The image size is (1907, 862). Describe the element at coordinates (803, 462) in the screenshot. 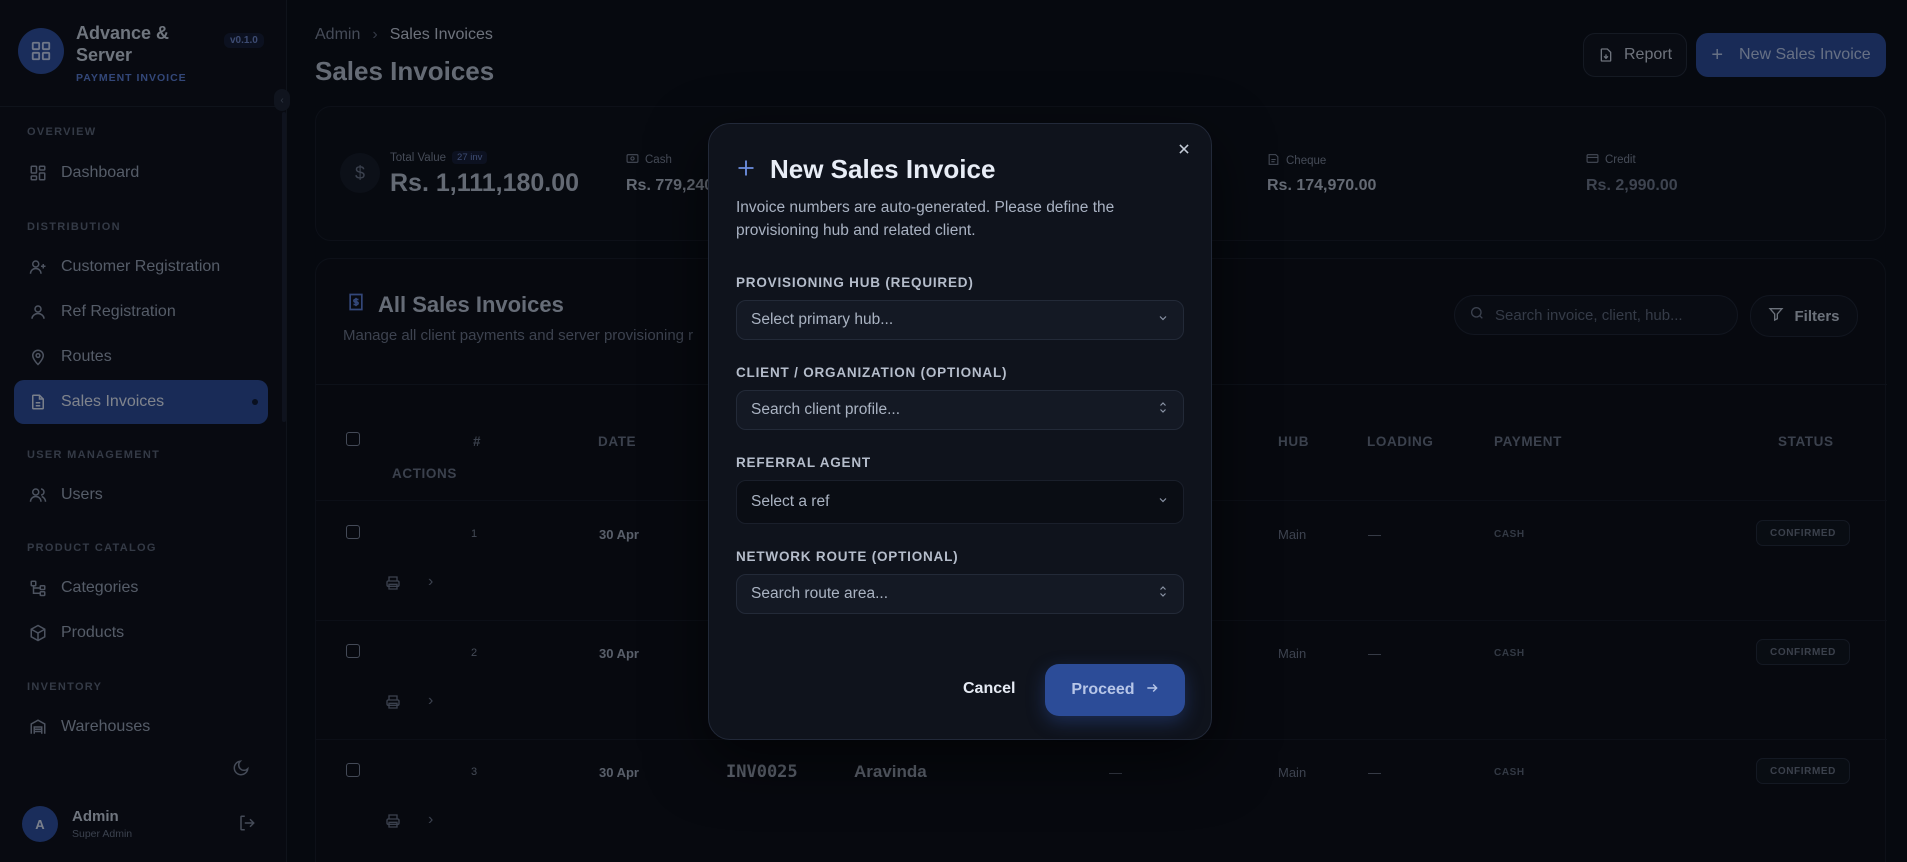

I see `referral-agent-label: REFERRAL AGENT` at that location.